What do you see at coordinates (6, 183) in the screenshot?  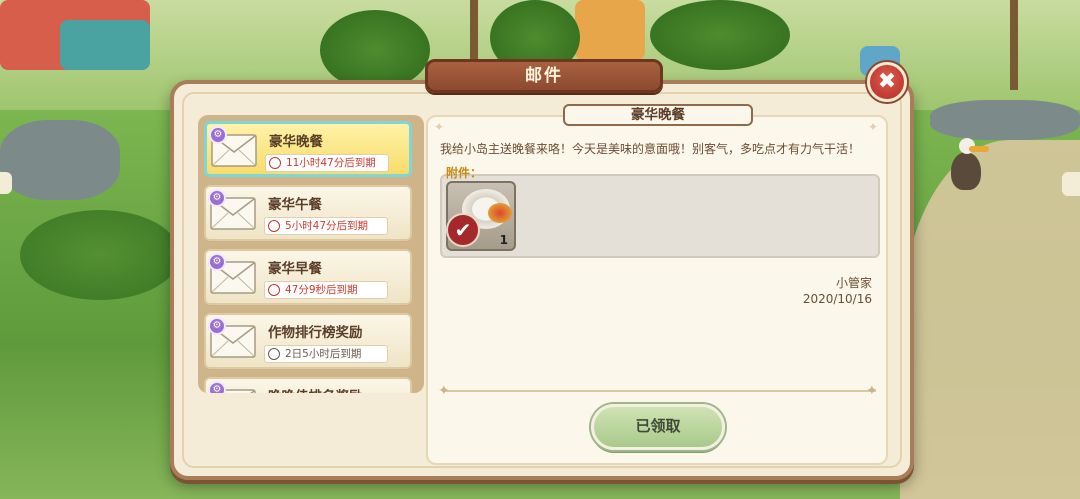 I see `scroll-left-arrow` at bounding box center [6, 183].